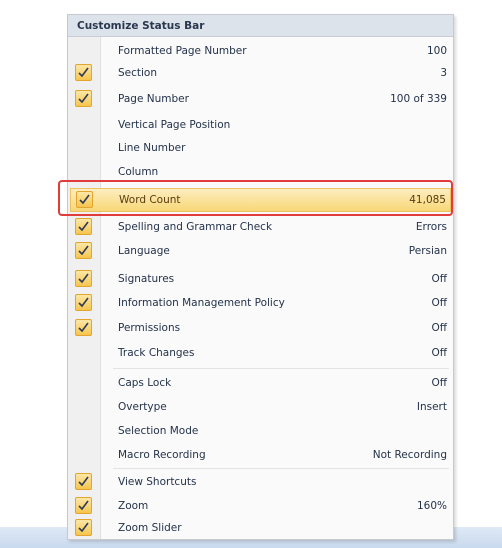 Image resolution: width=502 pixels, height=548 pixels. What do you see at coordinates (260, 383) in the screenshot?
I see `menu-item-caps-lock: Caps Lock Off` at bounding box center [260, 383].